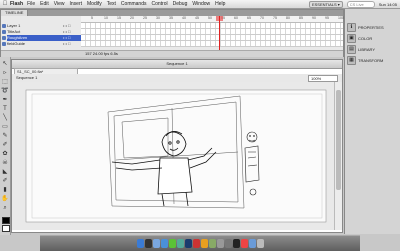 The image size is (400, 251). What do you see at coordinates (204, 243) in the screenshot?
I see `illustrator-icon` at bounding box center [204, 243].